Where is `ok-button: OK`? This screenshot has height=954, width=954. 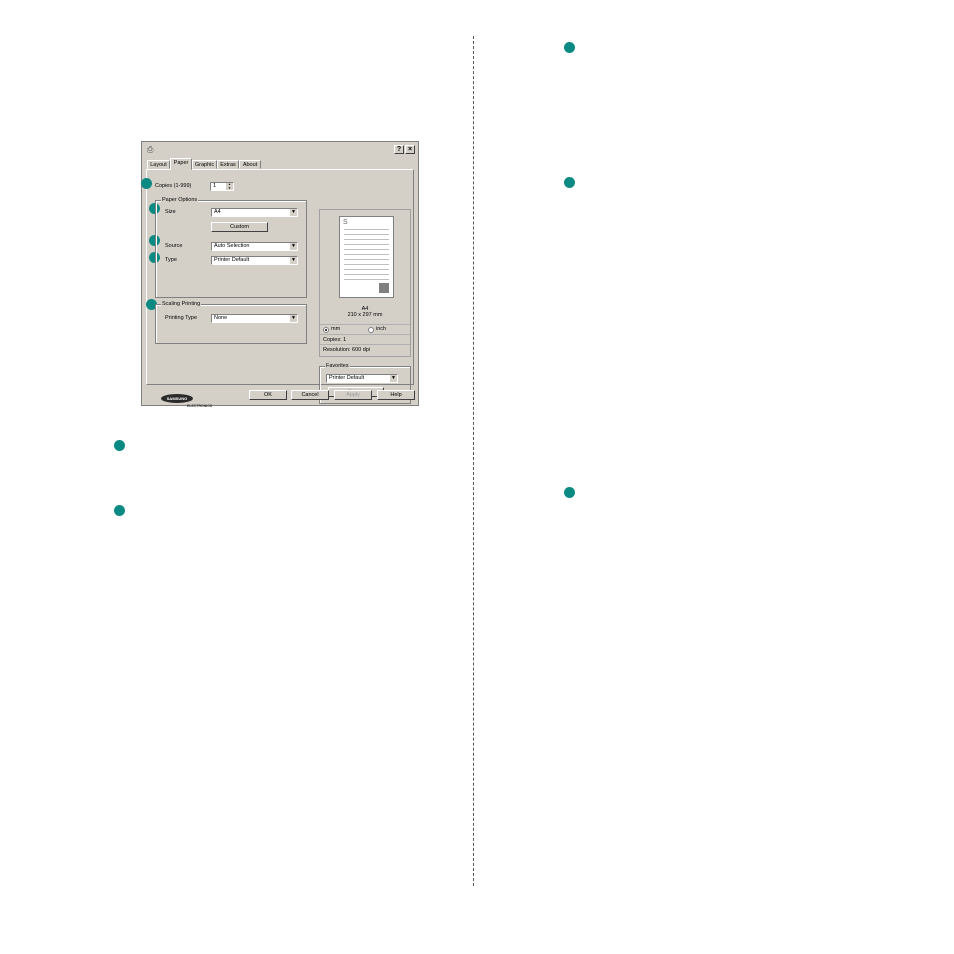
ok-button: OK is located at coordinates (268, 395).